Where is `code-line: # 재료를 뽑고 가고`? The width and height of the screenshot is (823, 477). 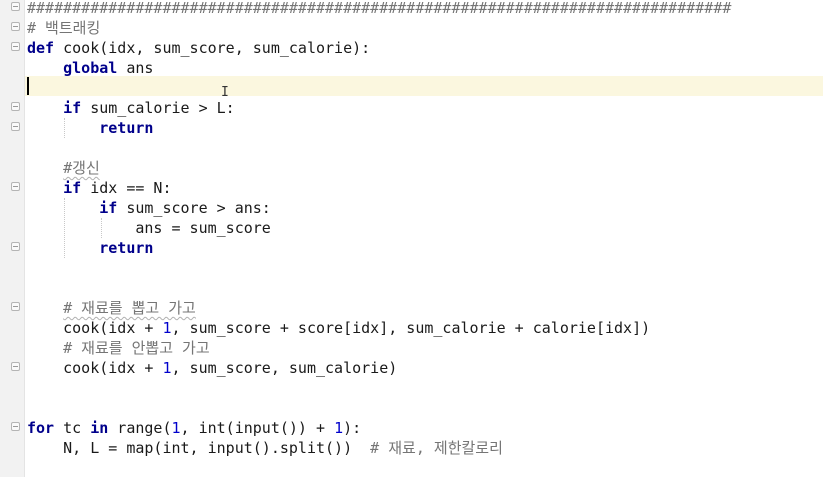
code-line: # 재료를 뽑고 가고 is located at coordinates (111, 308).